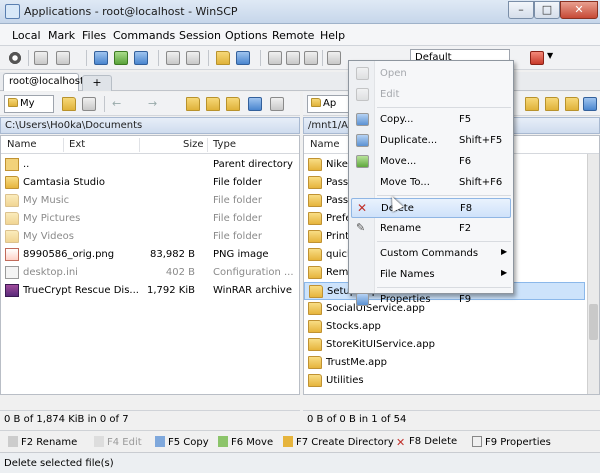 This screenshot has width=600, height=473. Describe the element at coordinates (26, 35) in the screenshot. I see `menu-local: Local` at that location.